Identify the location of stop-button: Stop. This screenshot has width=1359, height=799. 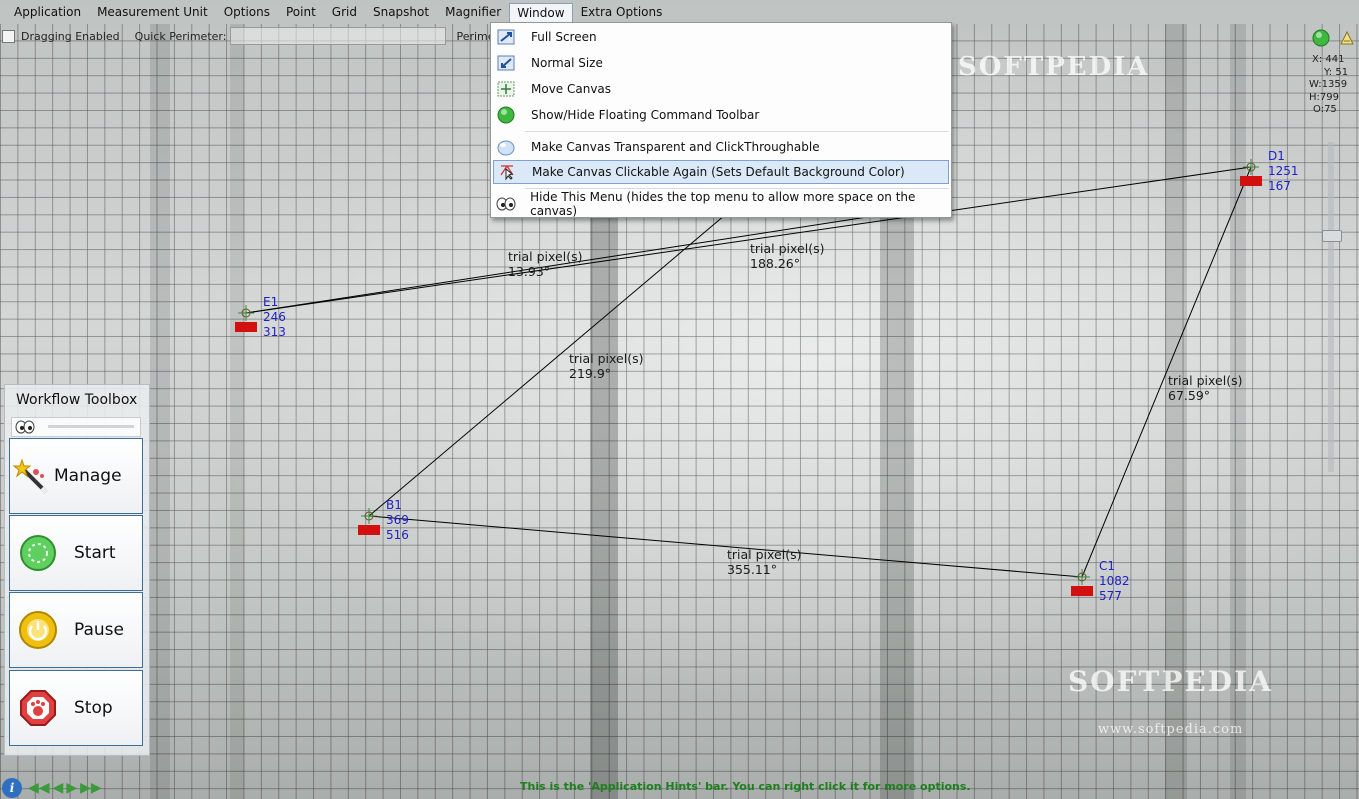
(76, 708).